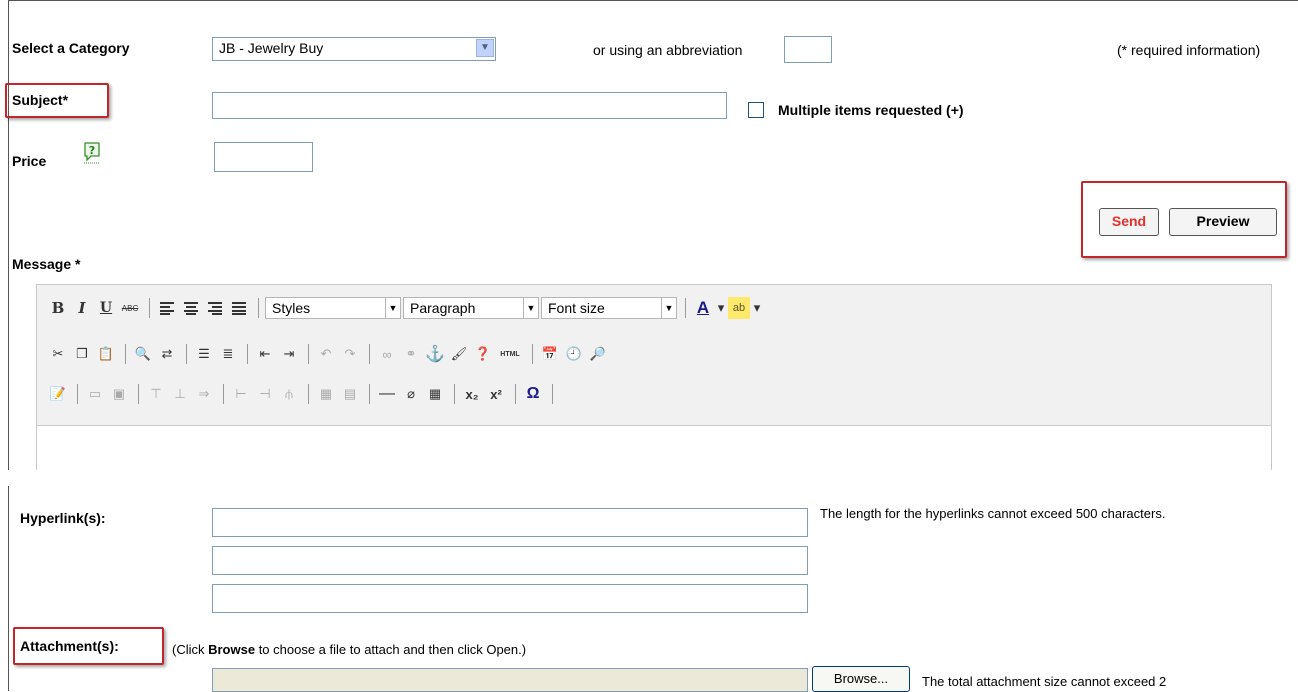 The width and height of the screenshot is (1298, 692). Describe the element at coordinates (106, 308) in the screenshot. I see `underline-button: U` at that location.